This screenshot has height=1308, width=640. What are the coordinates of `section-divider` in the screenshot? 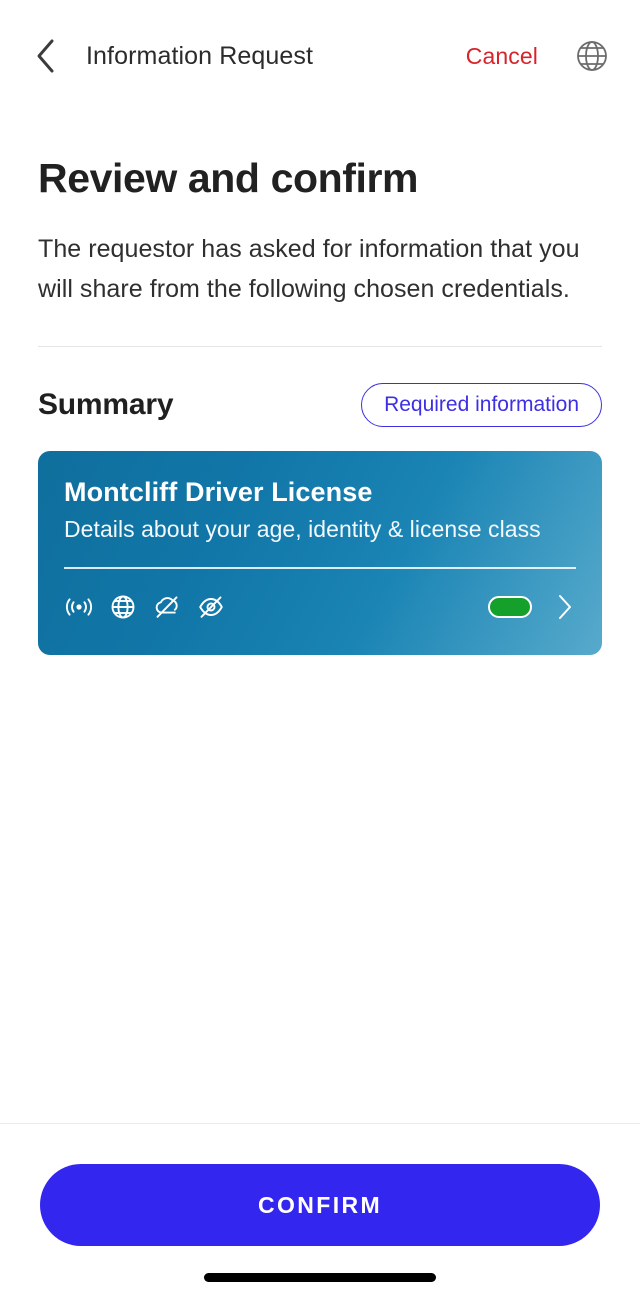 It's located at (320, 347).